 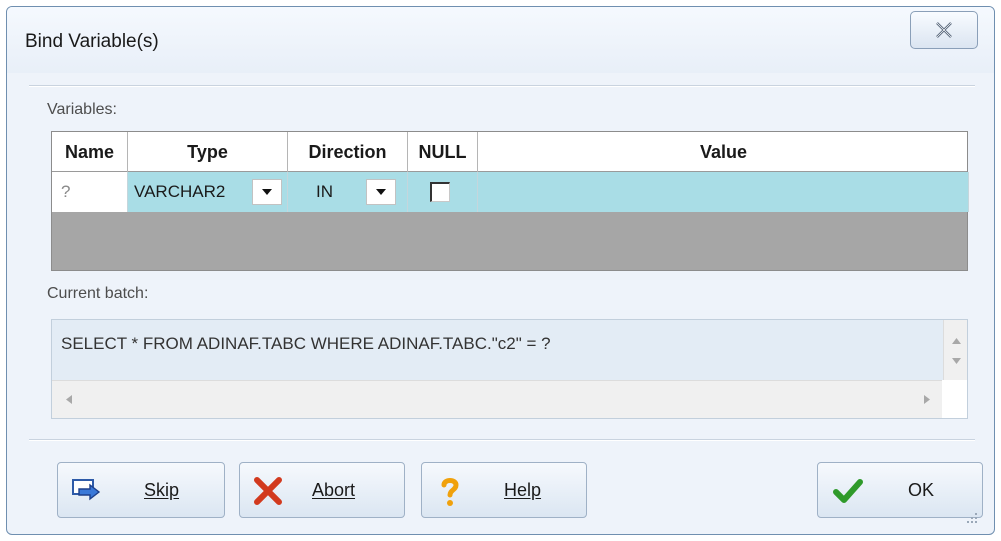 I want to click on direction-cell: IN, so click(x=348, y=192).